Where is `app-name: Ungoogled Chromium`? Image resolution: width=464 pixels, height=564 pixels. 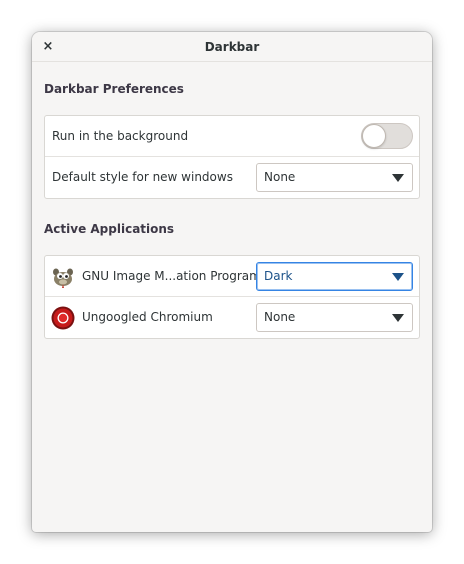
app-name: Ungoogled Chromium is located at coordinates (147, 317).